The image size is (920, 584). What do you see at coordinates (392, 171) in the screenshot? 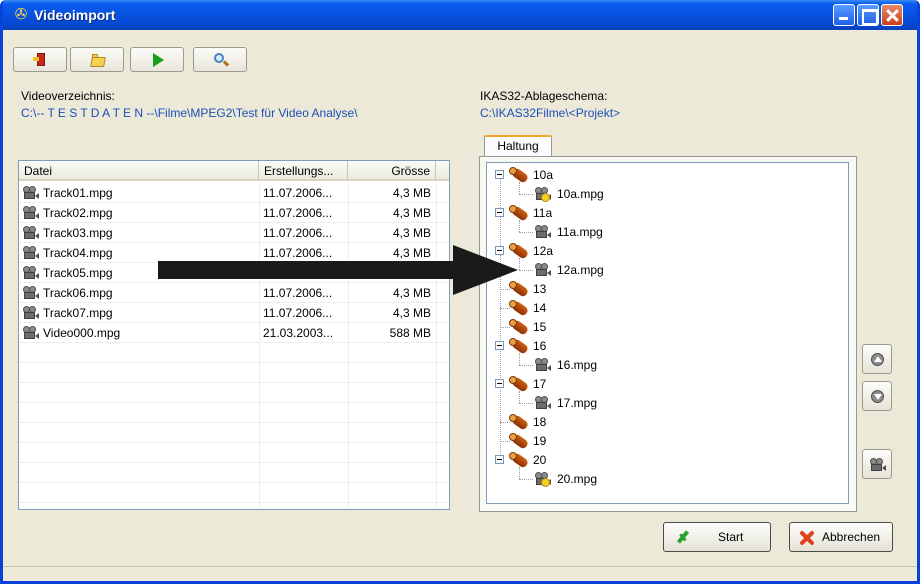
I see `column-header-size: Grösse` at bounding box center [392, 171].